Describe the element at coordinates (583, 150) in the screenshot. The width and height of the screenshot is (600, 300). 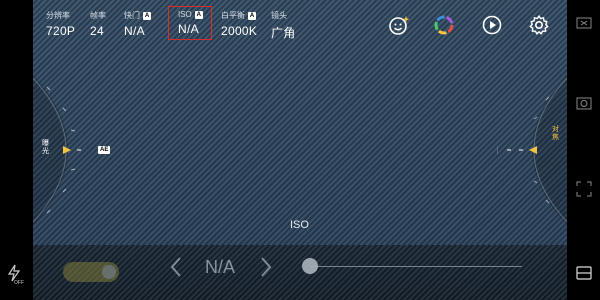
I see `right-rail` at that location.